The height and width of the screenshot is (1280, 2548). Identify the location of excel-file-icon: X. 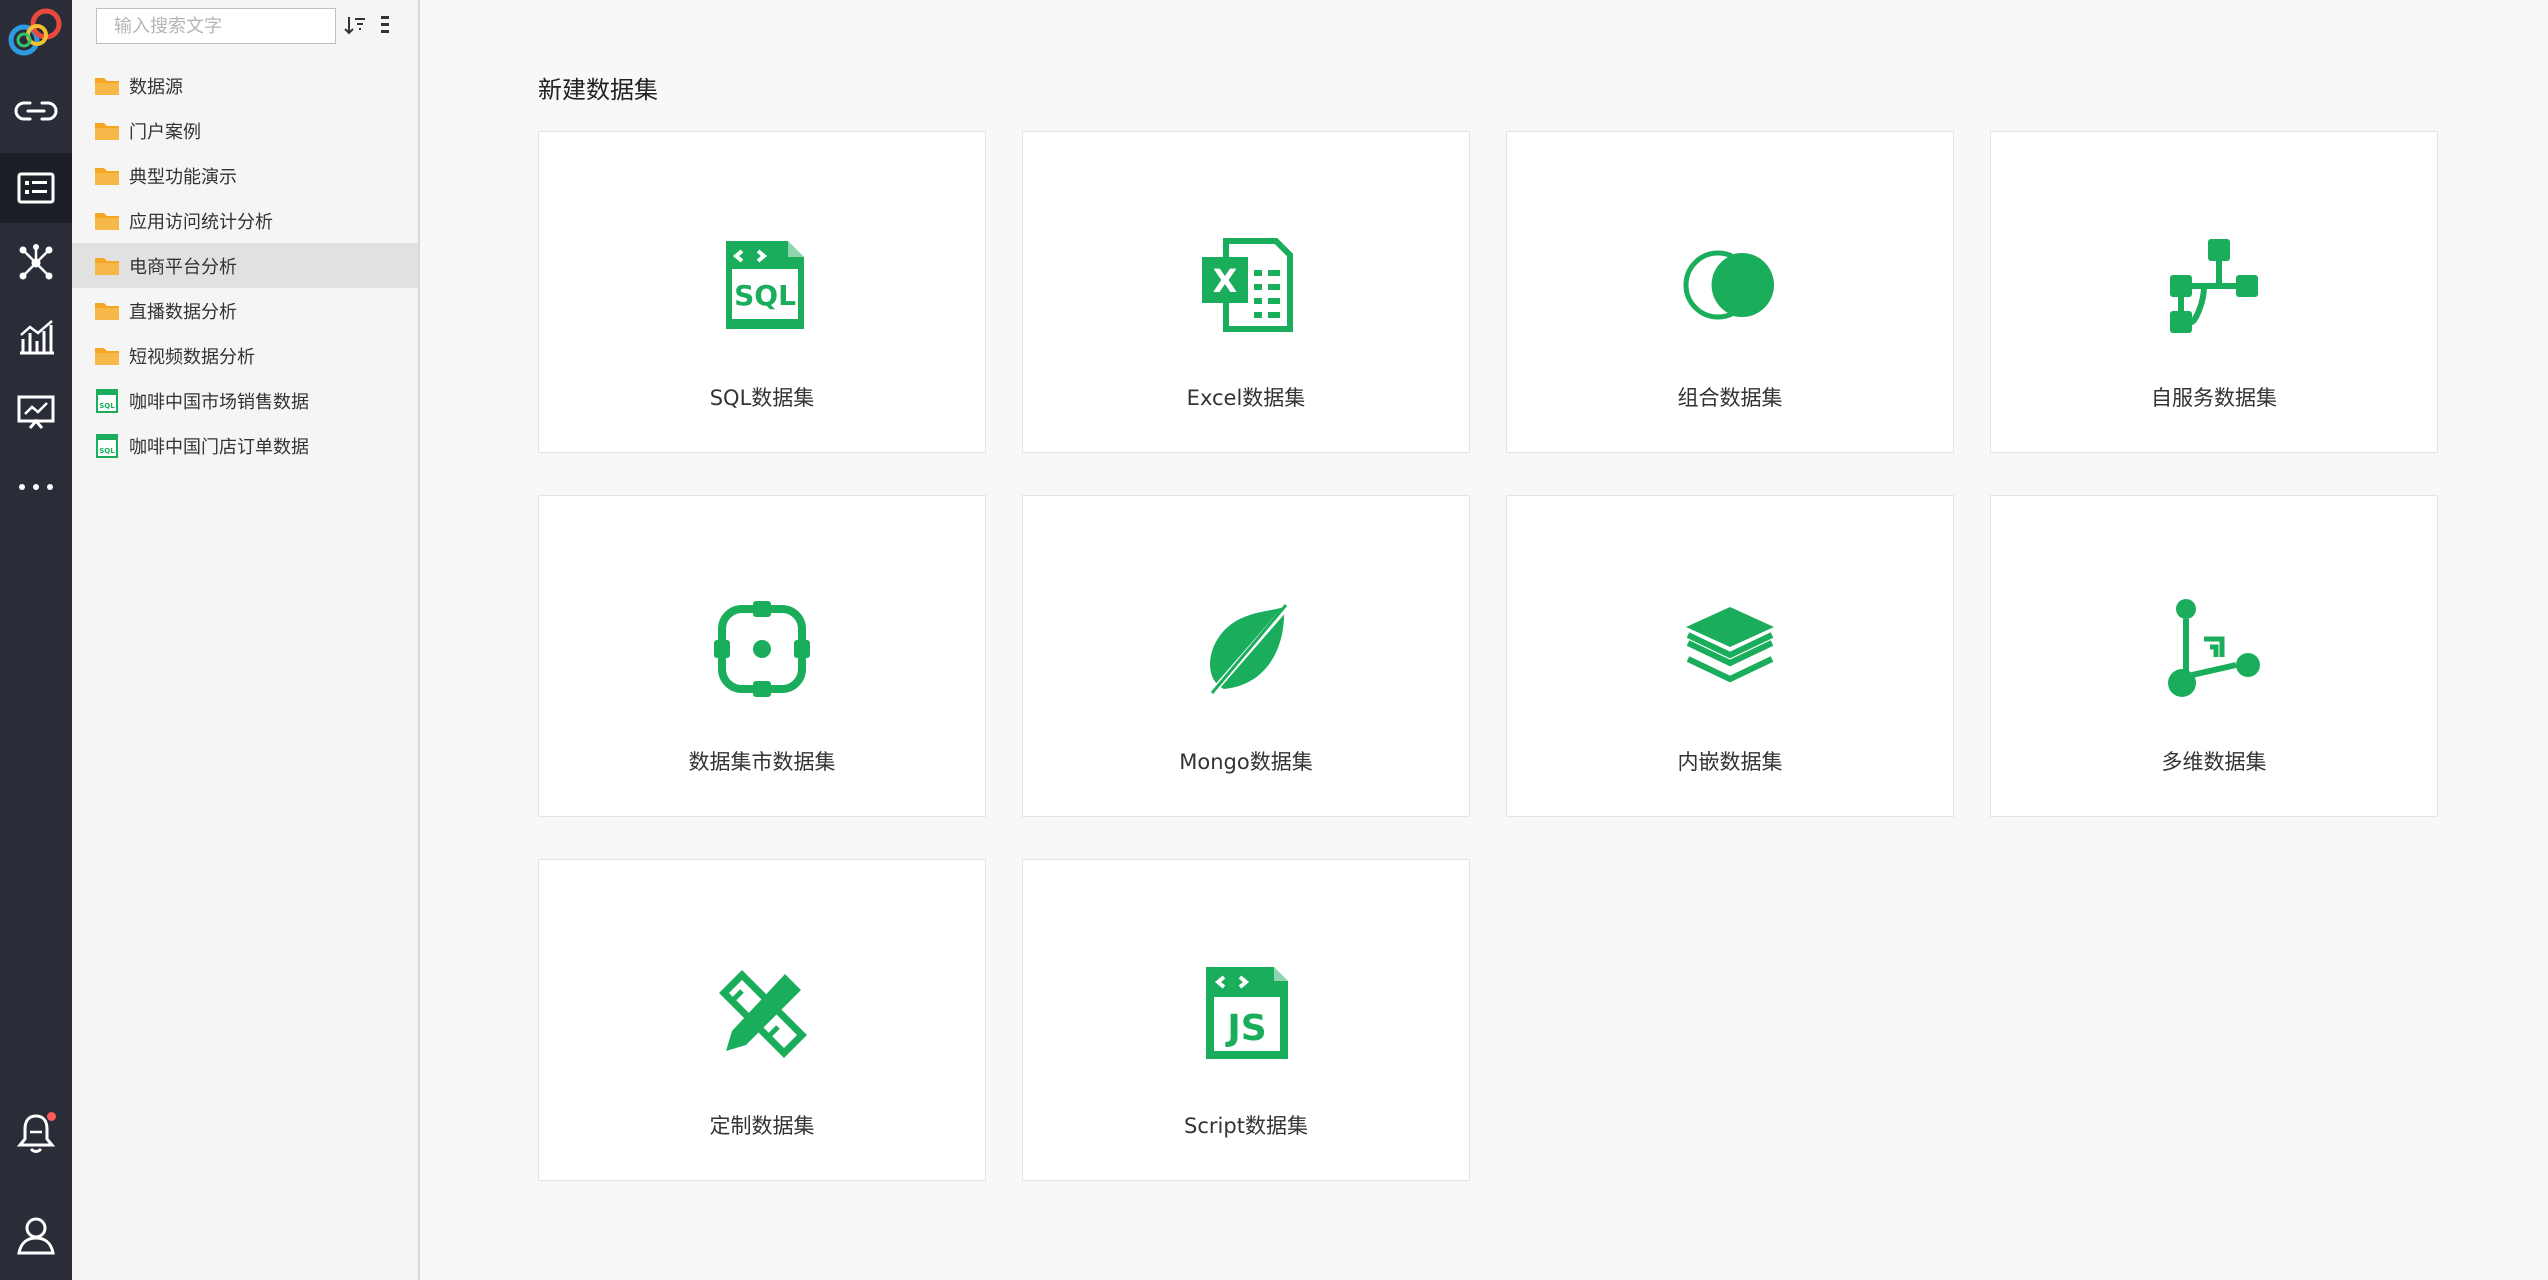
(1247, 285).